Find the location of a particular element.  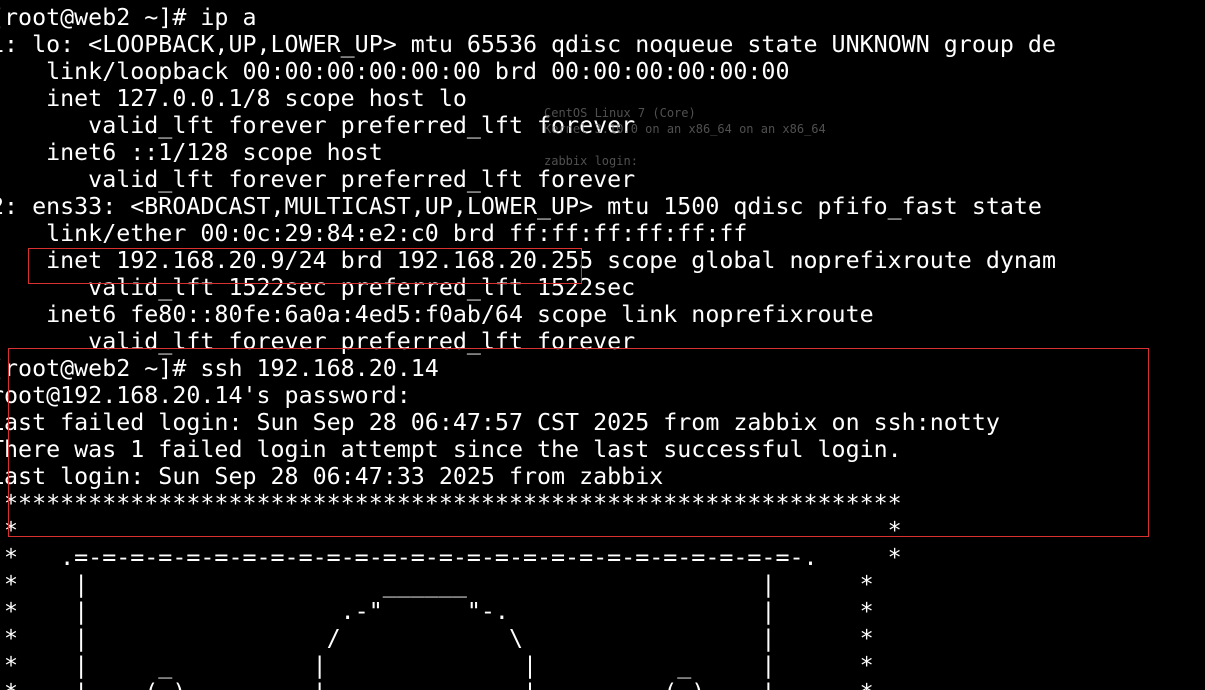

ghost-overlay-os-name: CentOS Linux 7 (Core) is located at coordinates (620, 113).